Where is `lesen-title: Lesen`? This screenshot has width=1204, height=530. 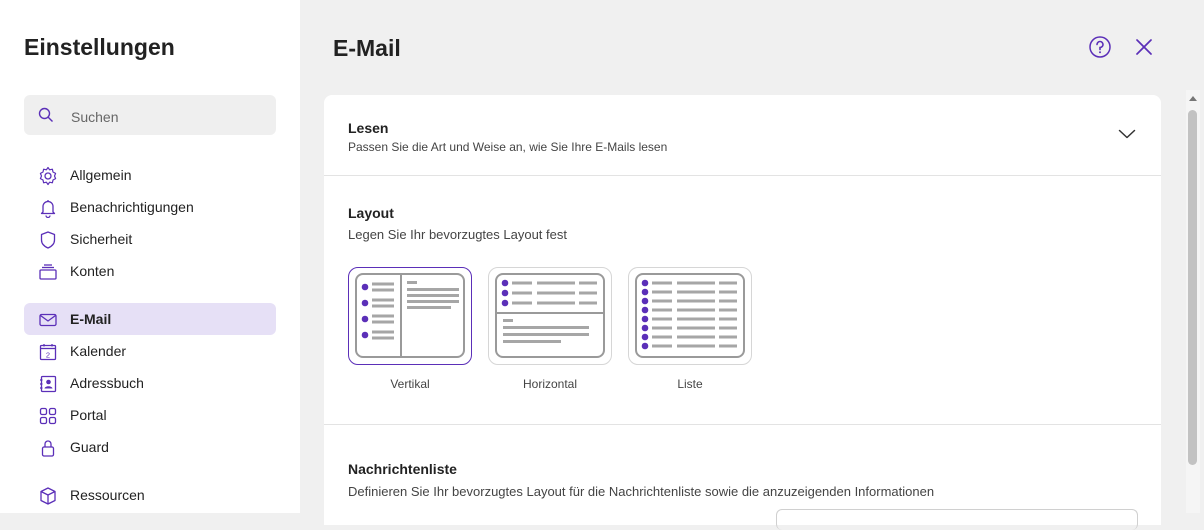 lesen-title: Lesen is located at coordinates (368, 128).